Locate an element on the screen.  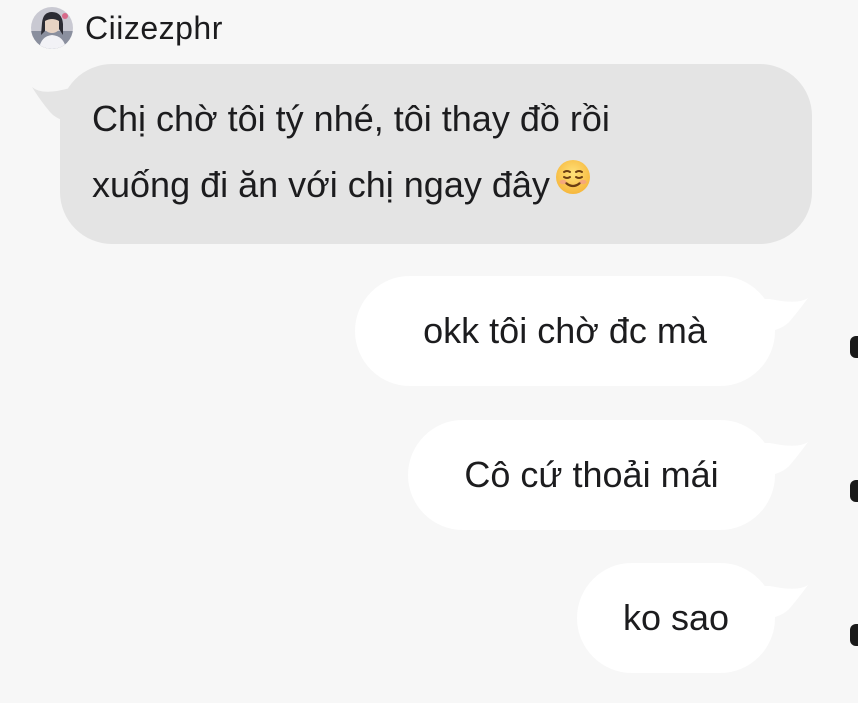
avatar is located at coordinates (52, 28).